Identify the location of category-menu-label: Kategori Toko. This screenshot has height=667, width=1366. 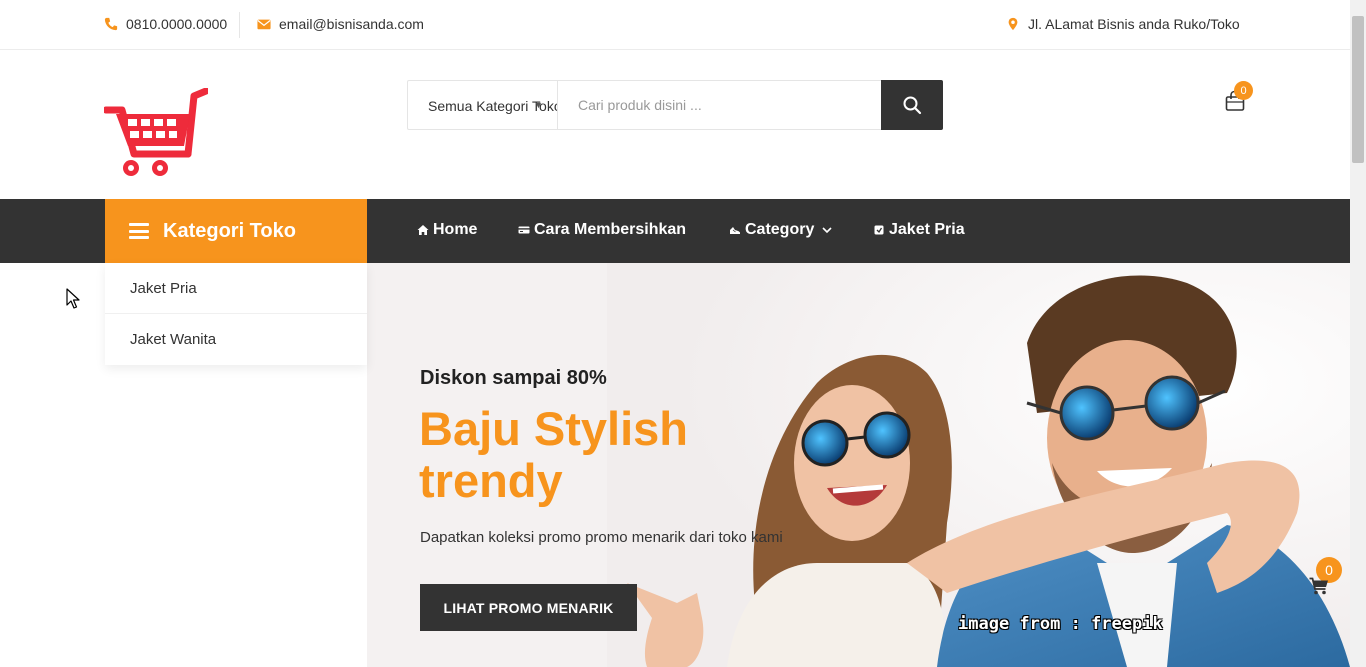
(229, 230).